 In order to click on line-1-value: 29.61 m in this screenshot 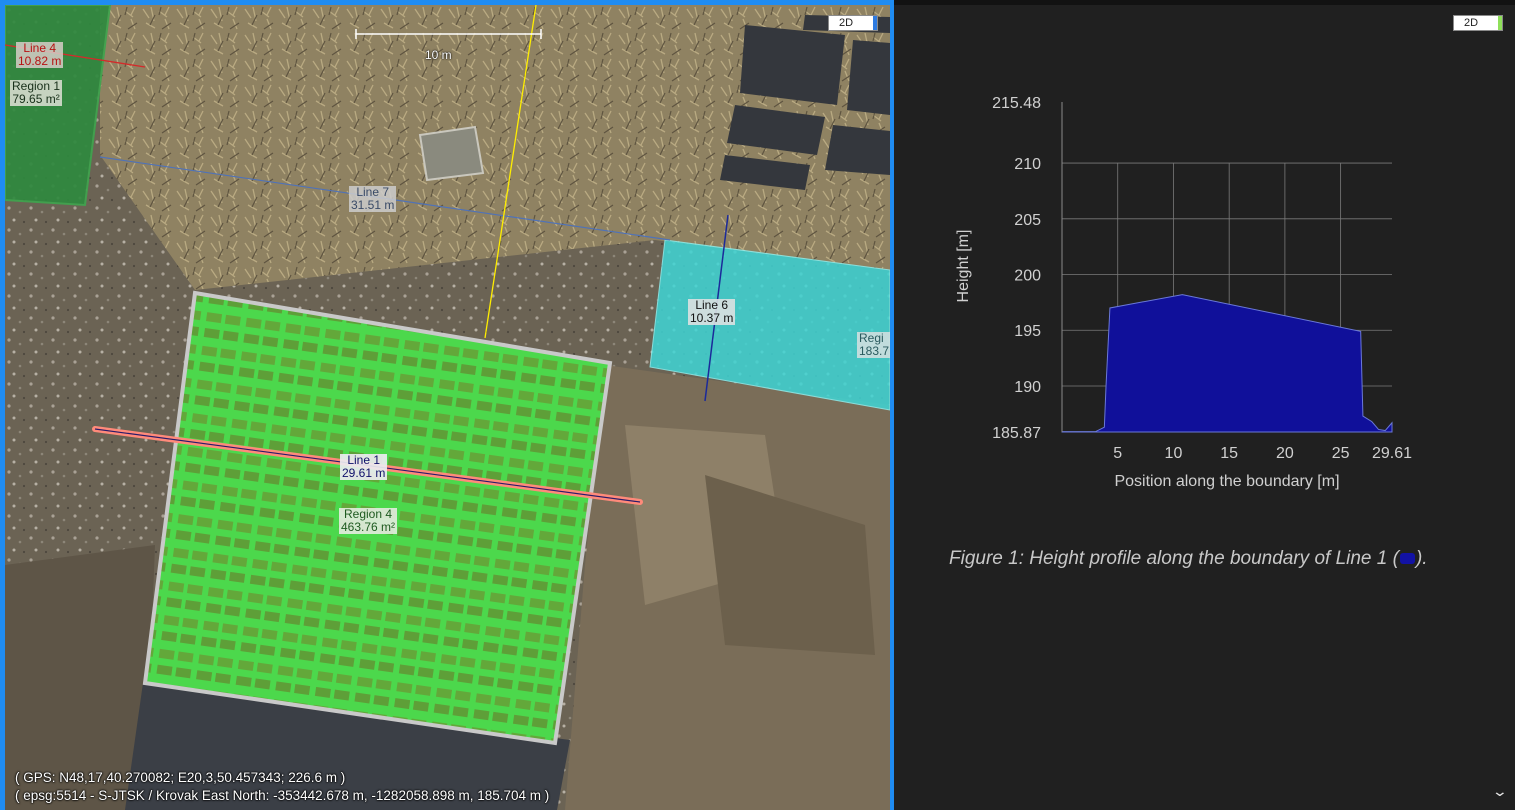, I will do `click(364, 473)`.